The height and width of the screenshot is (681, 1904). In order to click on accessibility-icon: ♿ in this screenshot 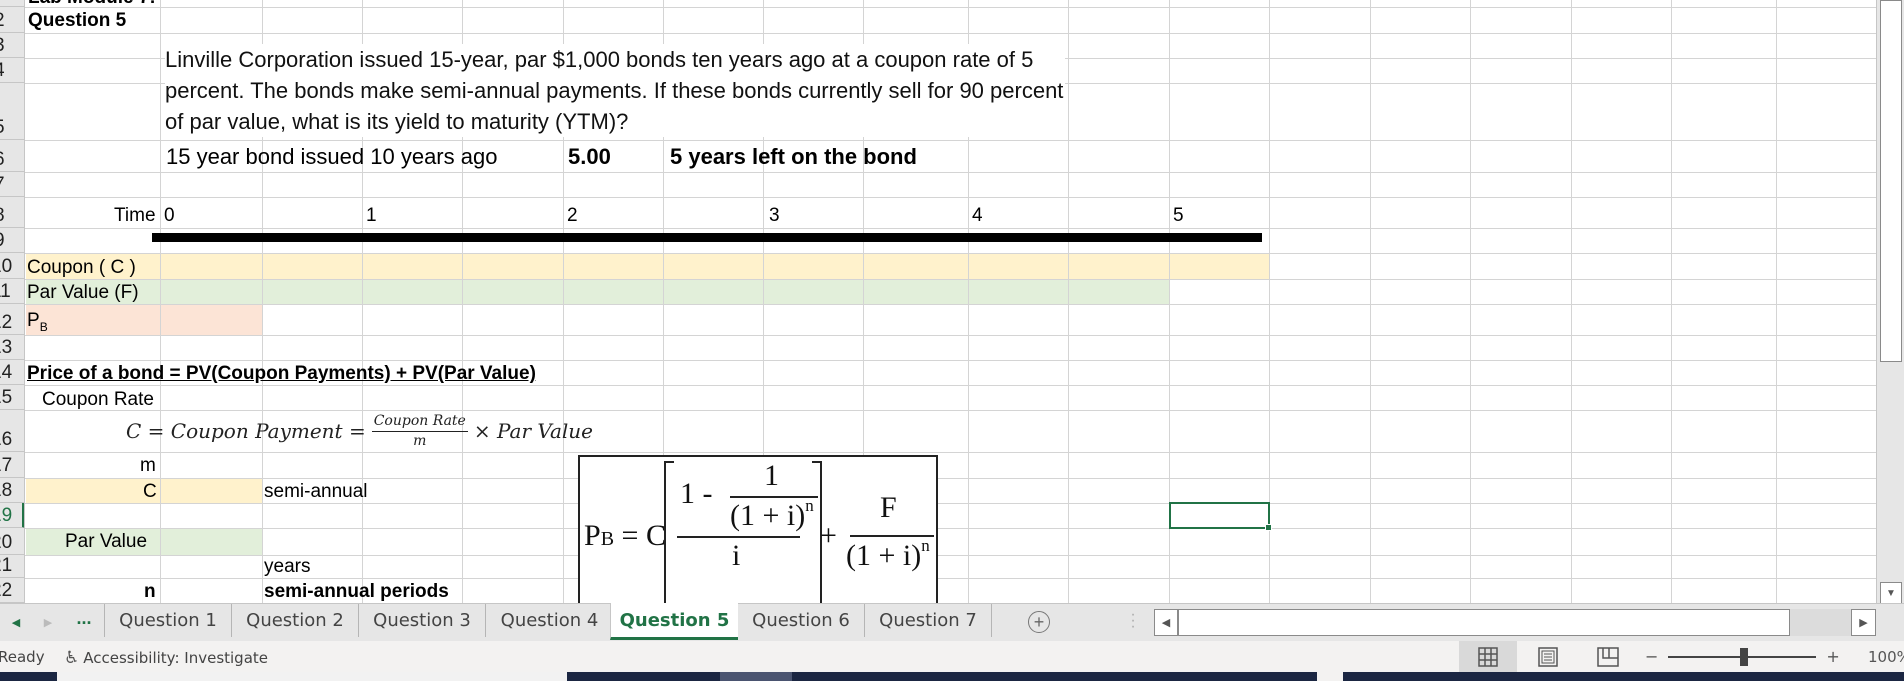, I will do `click(72, 658)`.